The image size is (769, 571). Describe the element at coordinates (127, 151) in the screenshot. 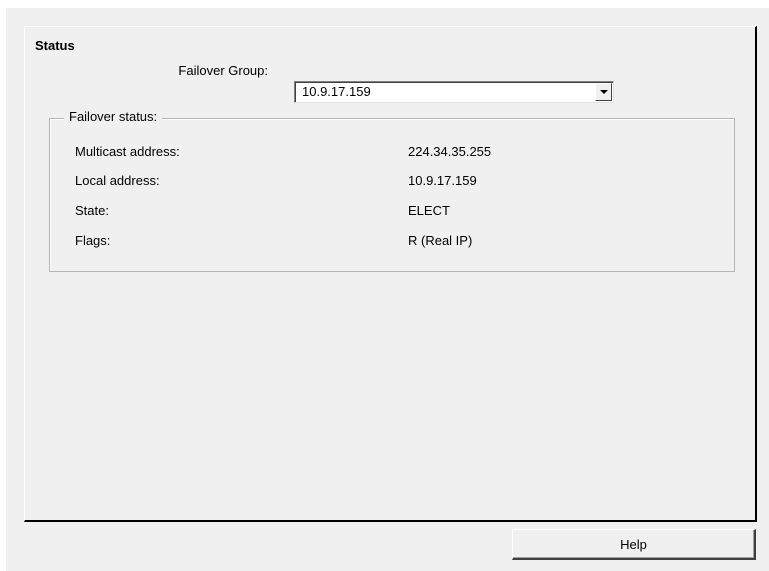

I see `multicast-address-label: Multicast address:` at that location.